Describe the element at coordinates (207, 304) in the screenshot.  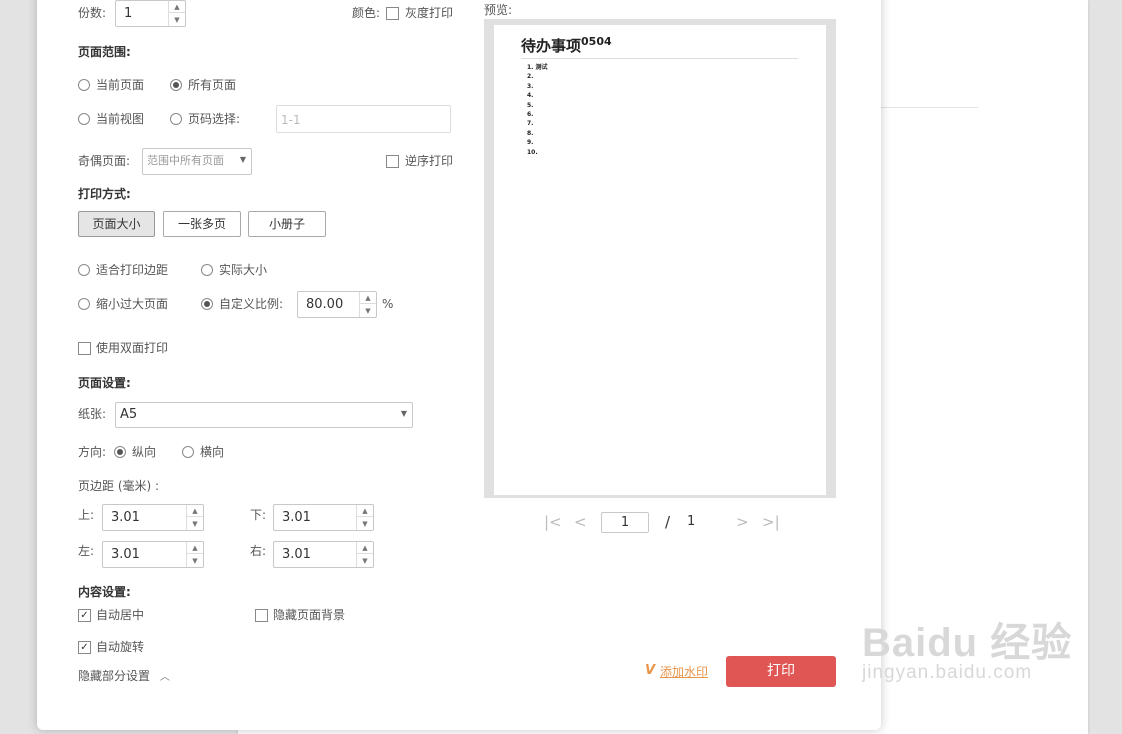
I see `custom-scale-radio` at that location.